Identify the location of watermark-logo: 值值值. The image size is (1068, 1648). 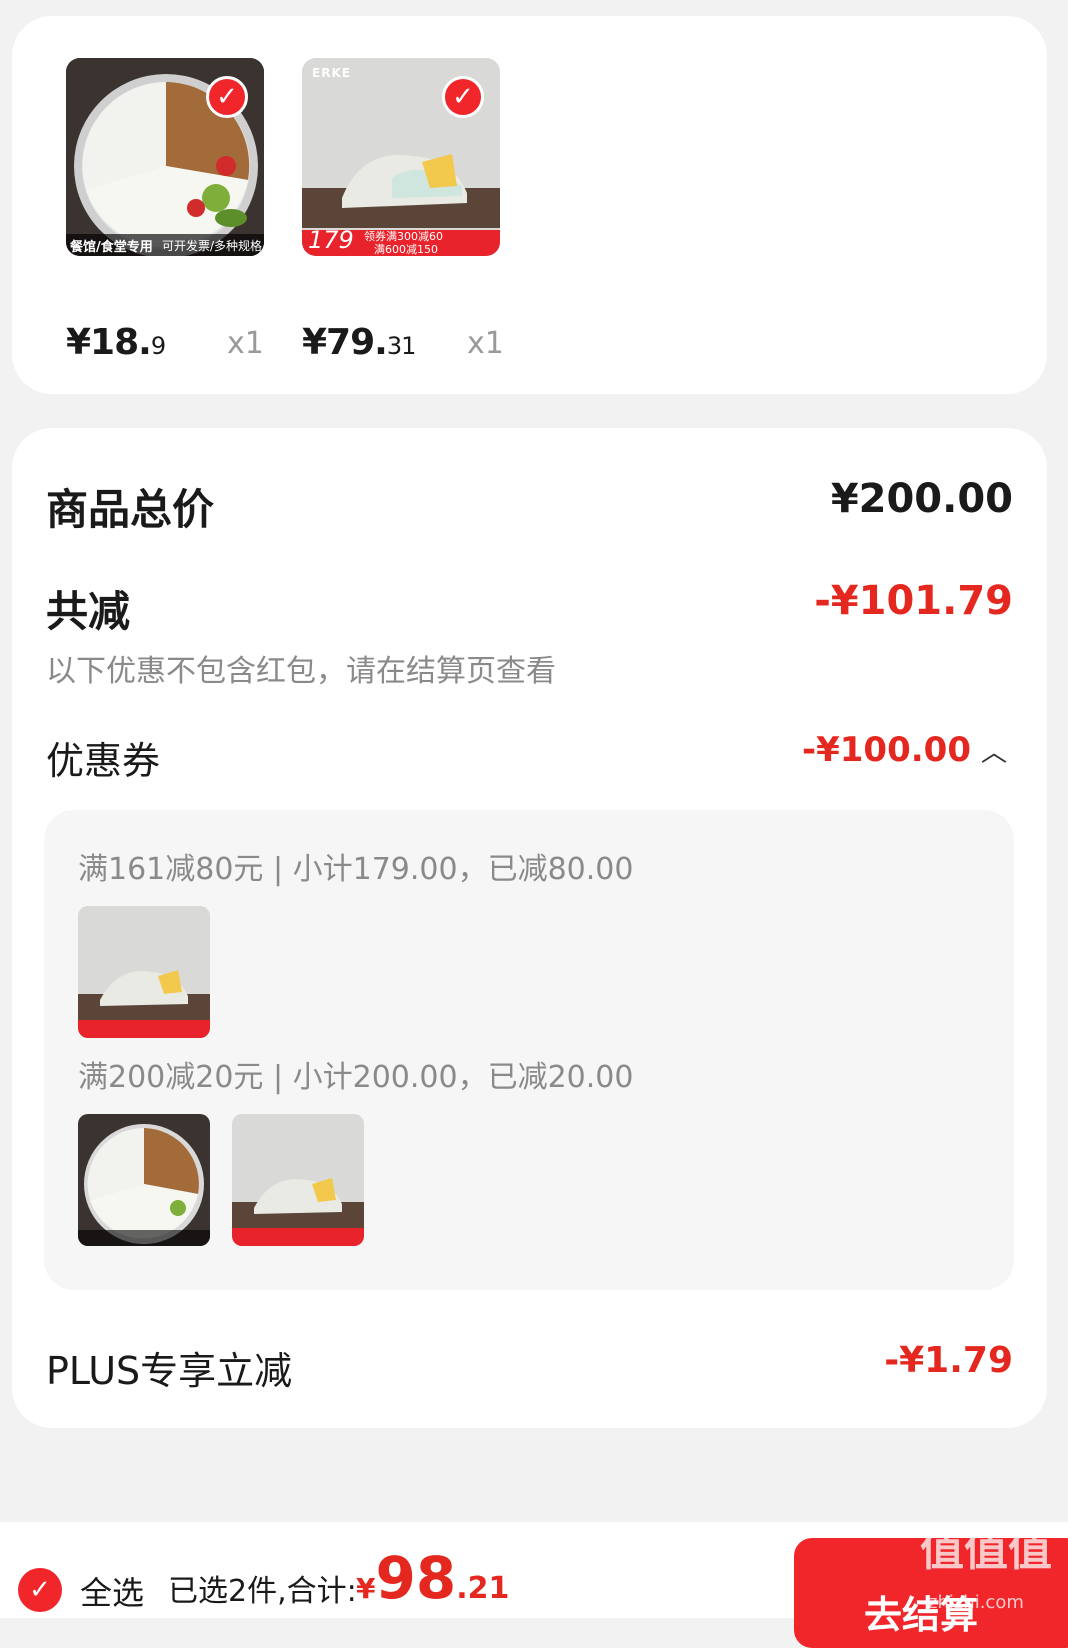
(986, 1550).